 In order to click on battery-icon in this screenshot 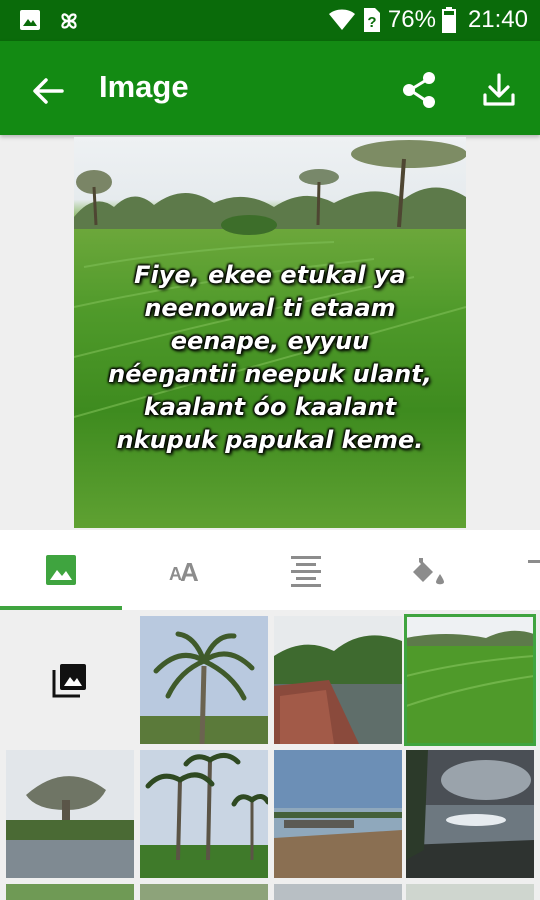, I will do `click(448, 20)`.